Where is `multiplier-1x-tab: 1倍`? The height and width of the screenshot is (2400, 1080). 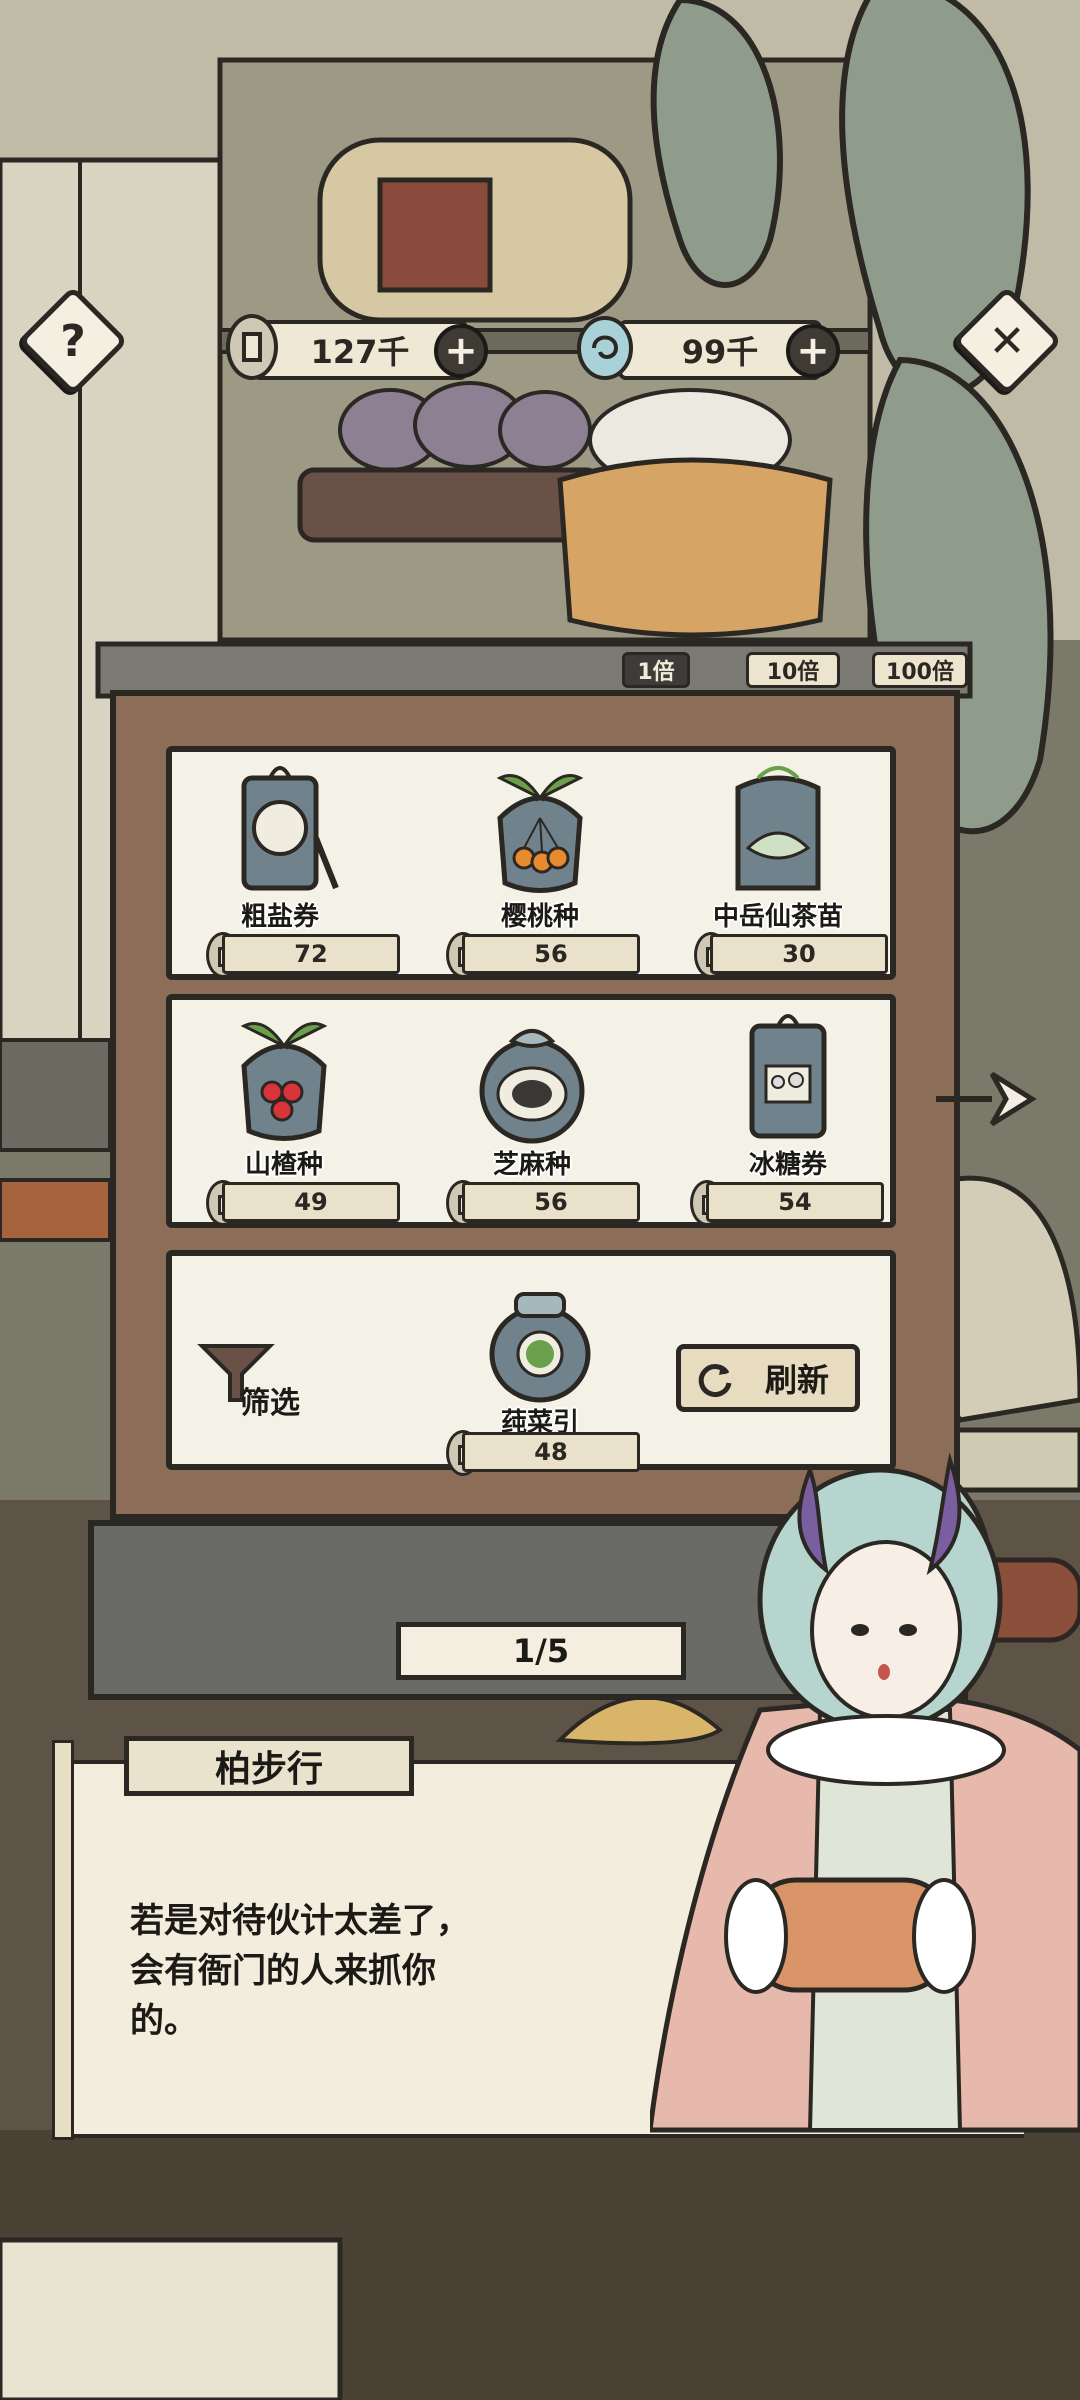 multiplier-1x-tab: 1倍 is located at coordinates (656, 670).